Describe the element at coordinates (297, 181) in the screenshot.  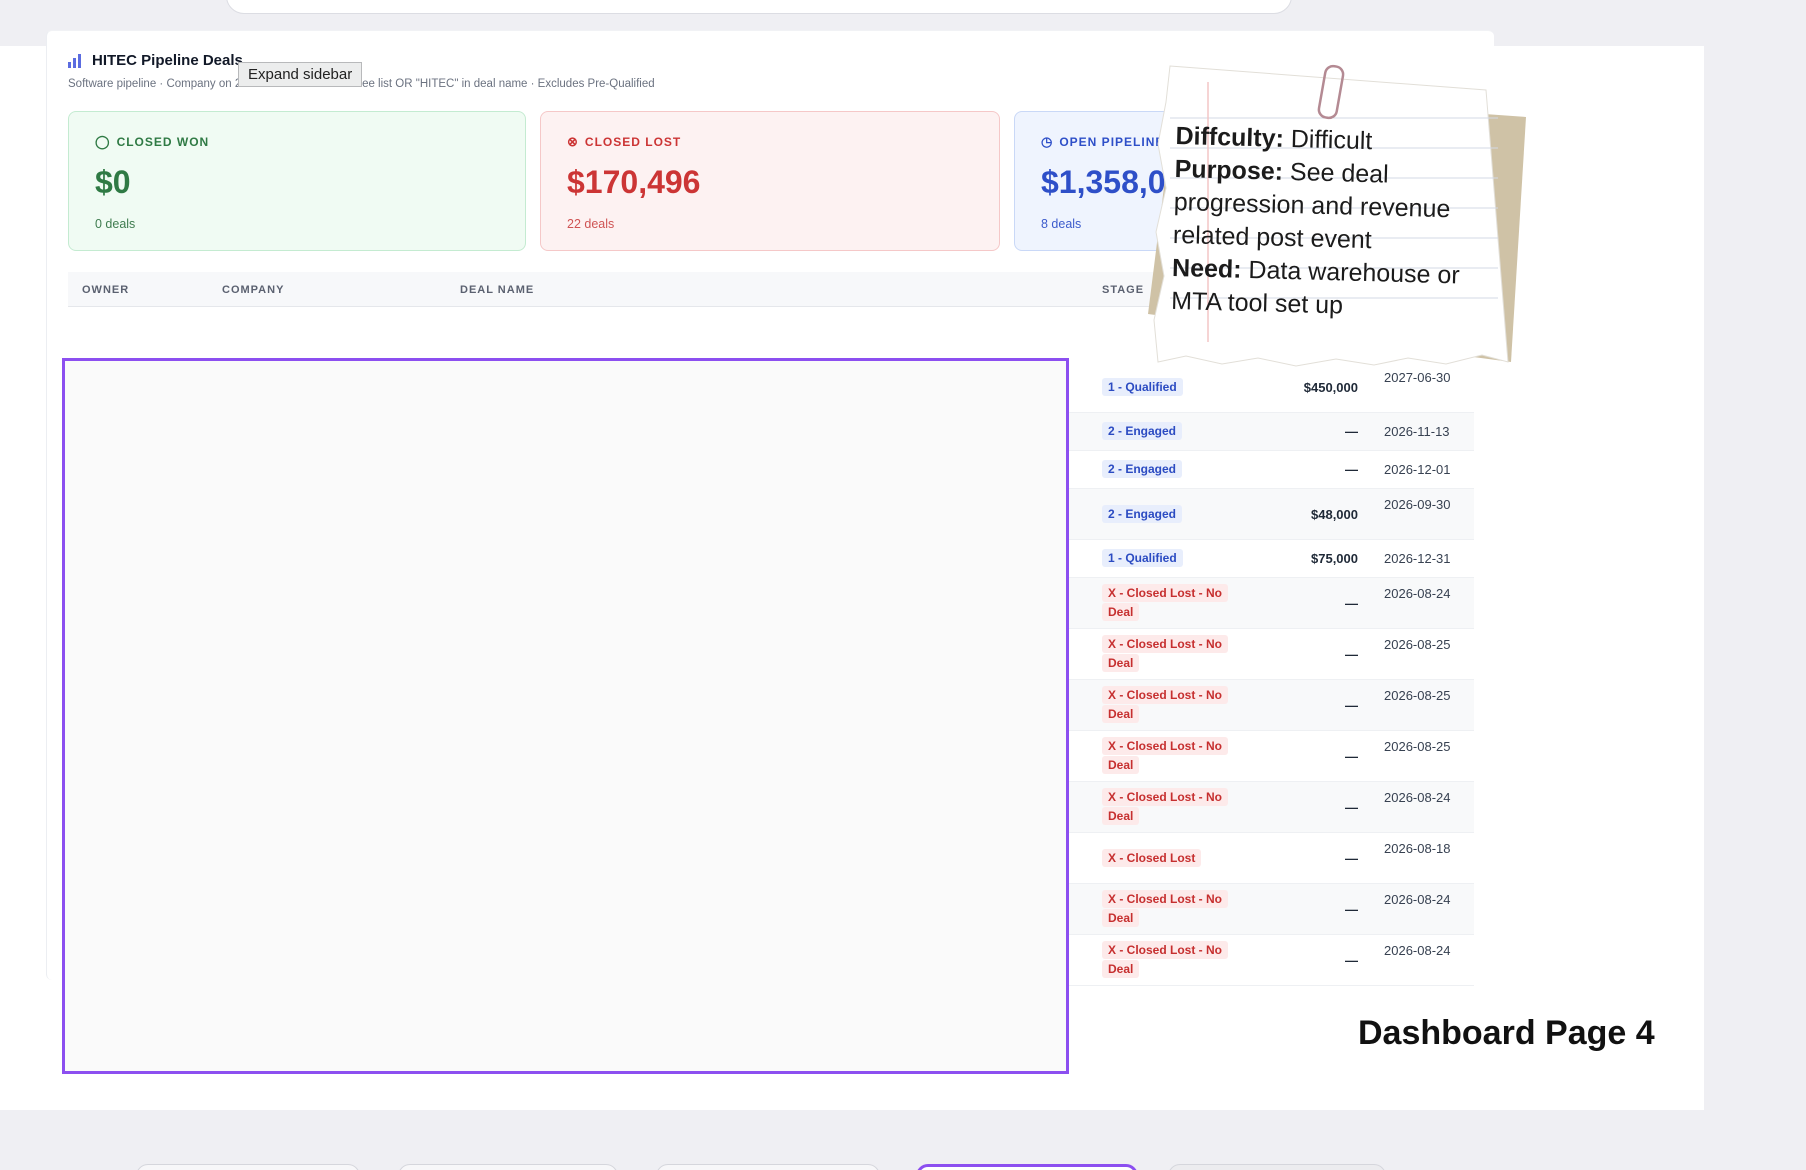
I see `kpi-card-closed-won: ◯ CLOSED WON $0 0 deals` at that location.